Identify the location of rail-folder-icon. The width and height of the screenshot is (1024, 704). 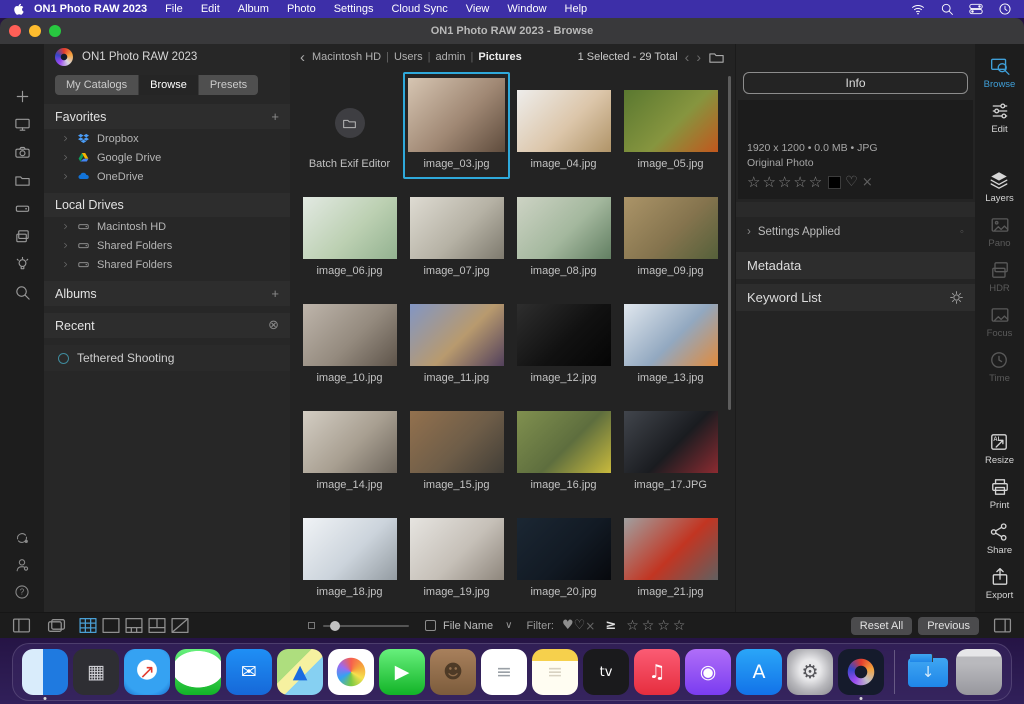
(22, 180).